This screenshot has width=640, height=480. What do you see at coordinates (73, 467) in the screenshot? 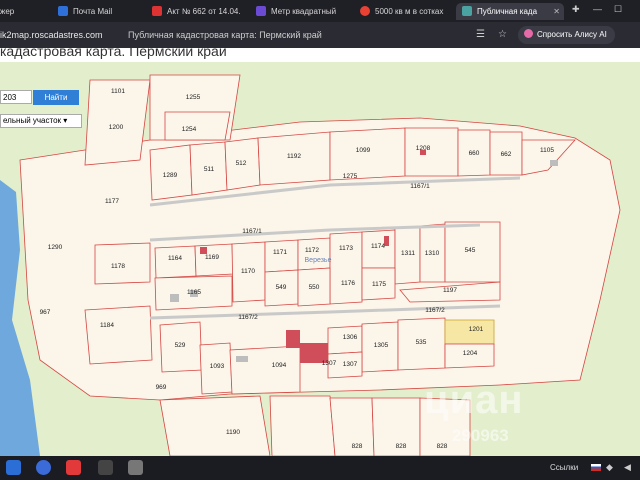
I see `app-icon` at bounding box center [73, 467].